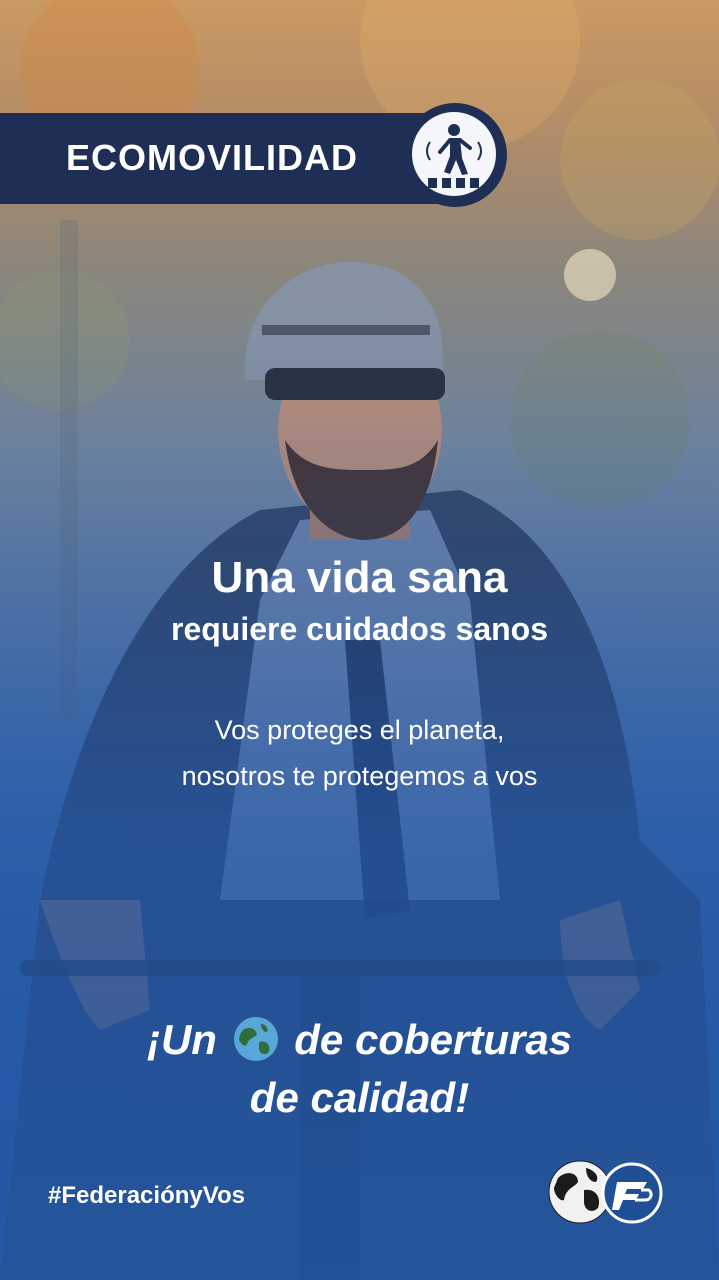 The width and height of the screenshot is (719, 1280). What do you see at coordinates (454, 154) in the screenshot?
I see `pedestrian-crossing-icon` at bounding box center [454, 154].